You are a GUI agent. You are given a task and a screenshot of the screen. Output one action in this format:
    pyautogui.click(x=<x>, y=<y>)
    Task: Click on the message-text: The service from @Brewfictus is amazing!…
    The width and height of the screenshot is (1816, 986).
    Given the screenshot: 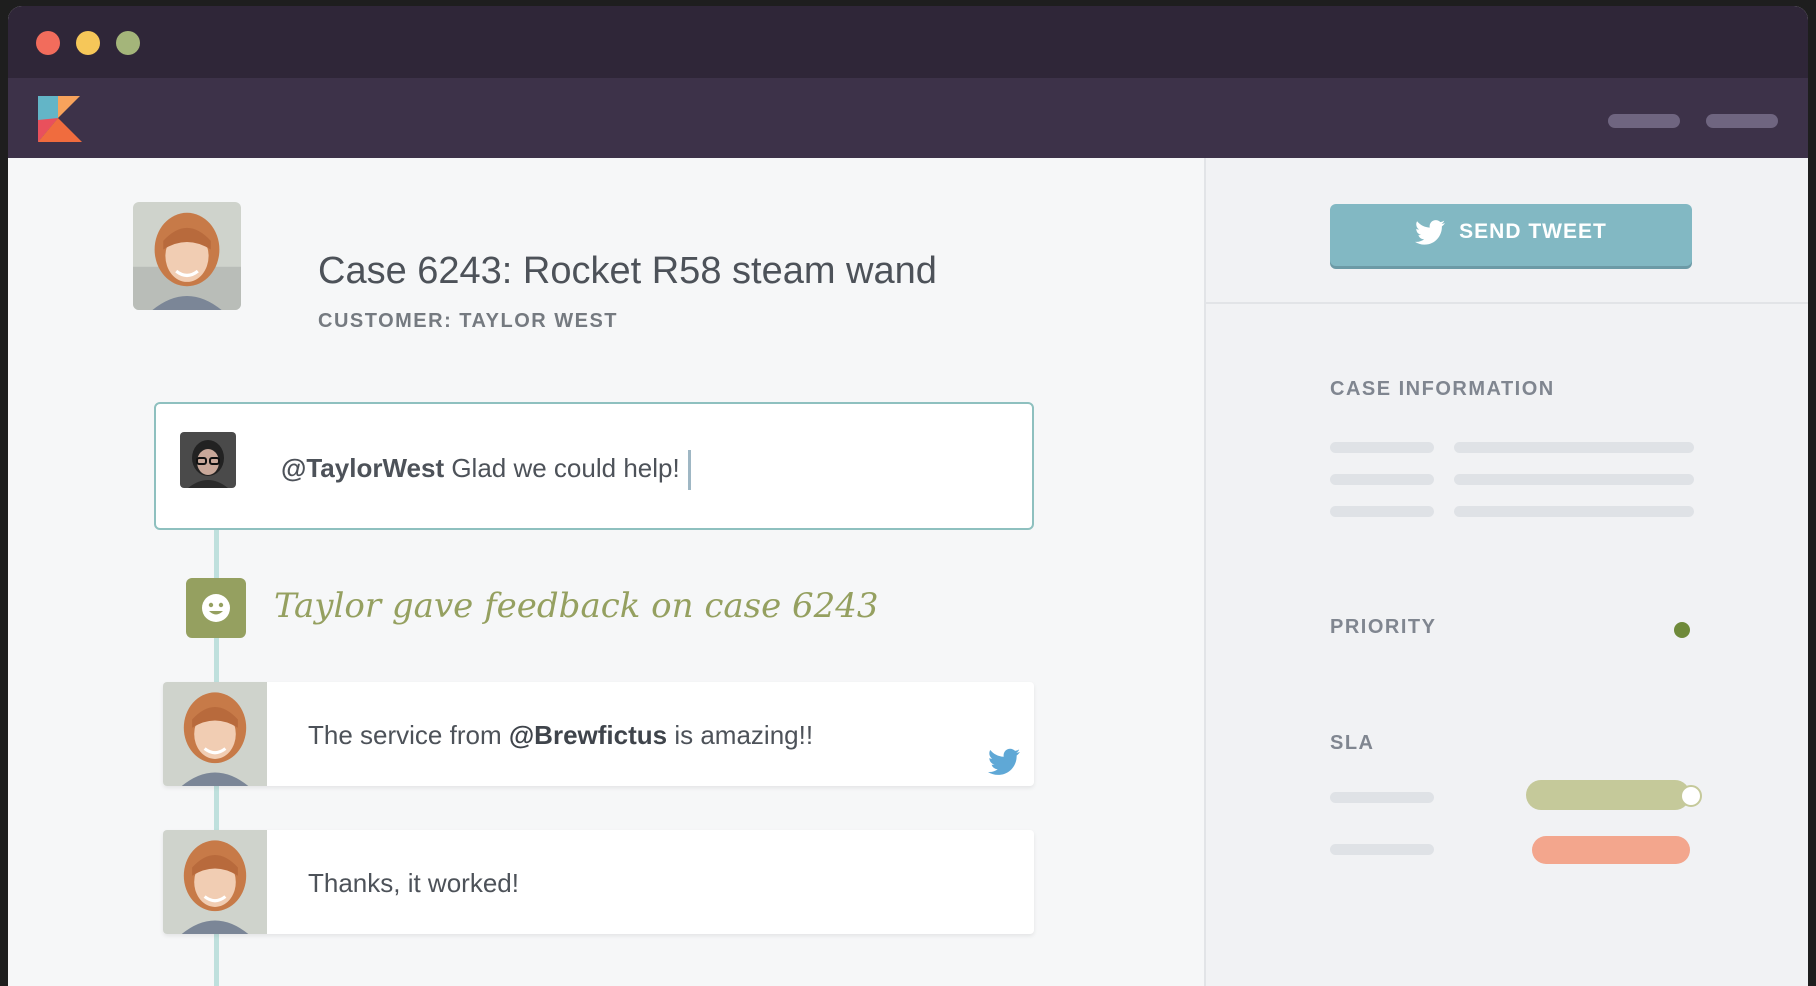 What is the action you would take?
    pyautogui.click(x=560, y=735)
    